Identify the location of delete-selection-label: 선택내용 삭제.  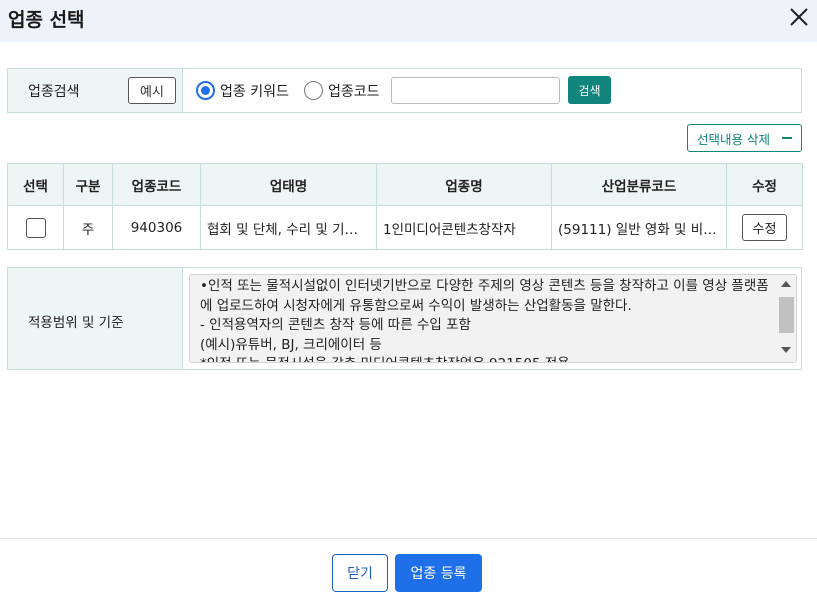
(733, 139).